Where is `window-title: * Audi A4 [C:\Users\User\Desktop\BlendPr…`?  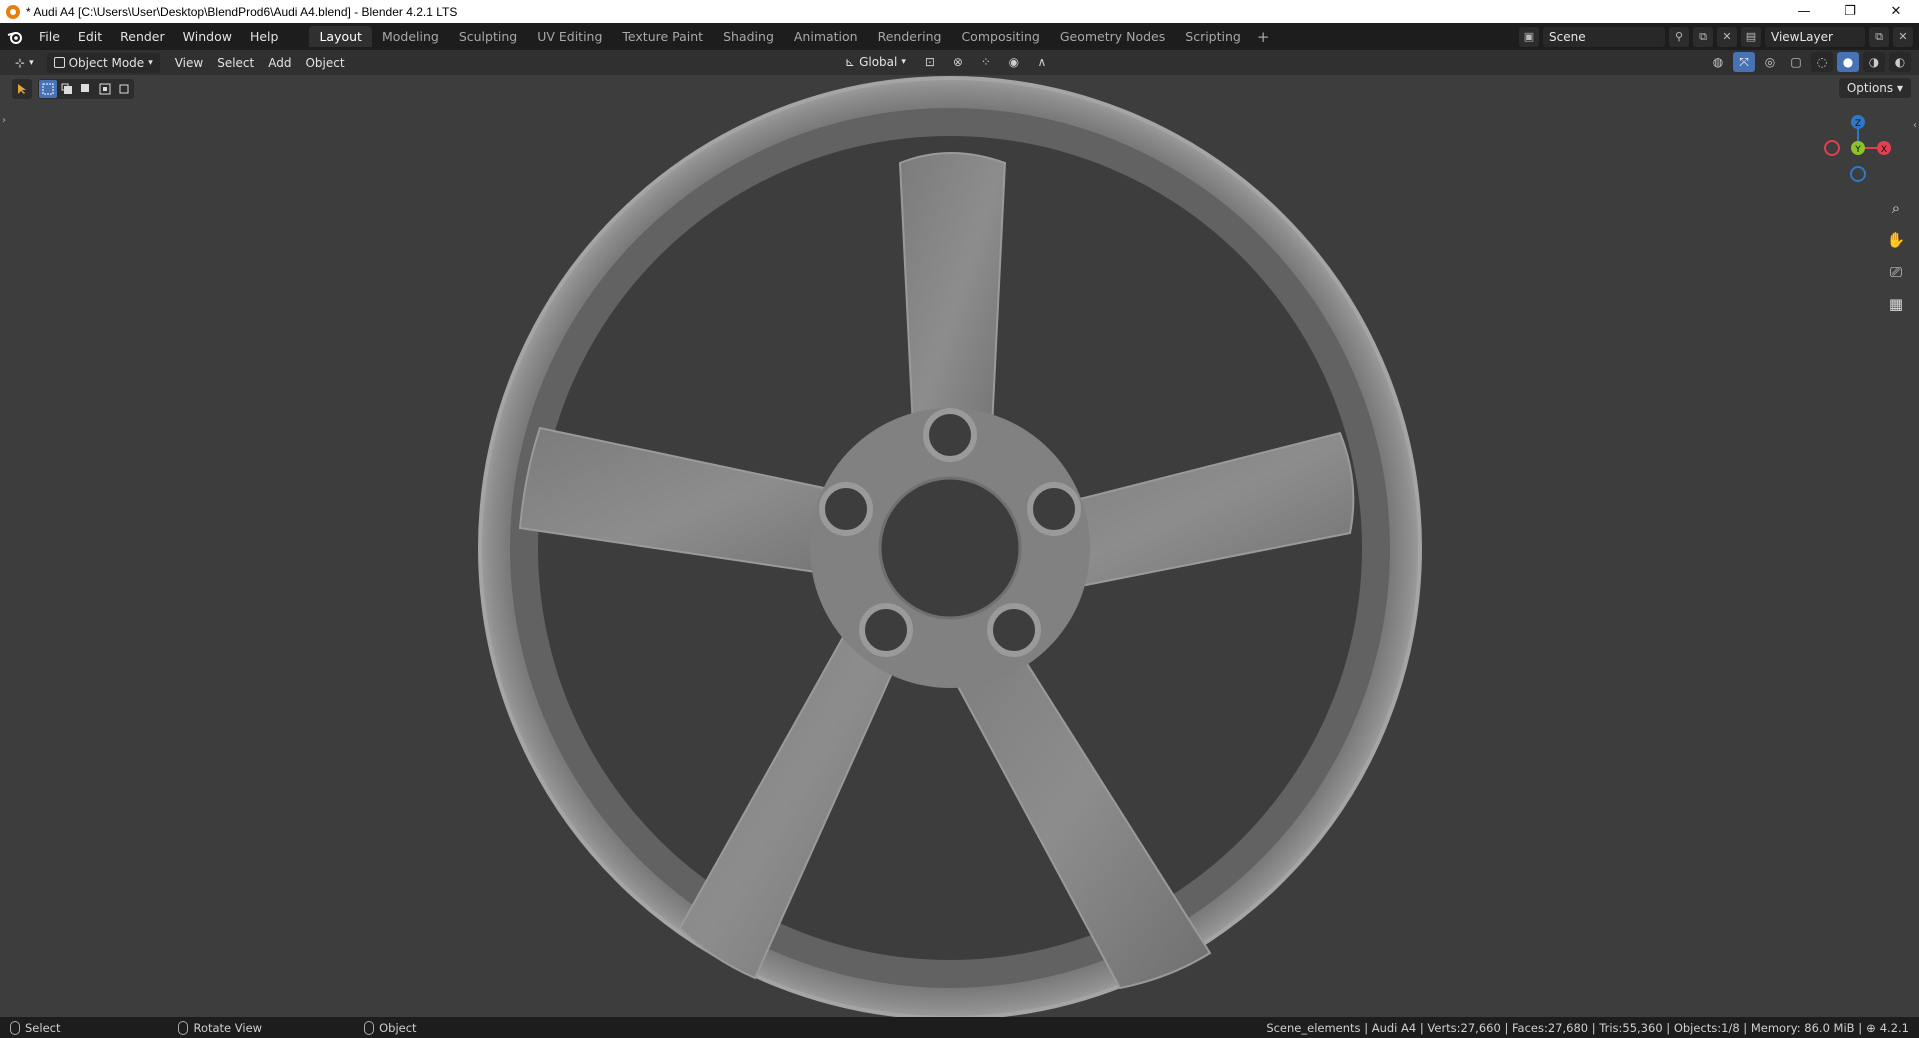 window-title: * Audi A4 [C:\Users\User\Desktop\BlendPr… is located at coordinates (242, 11).